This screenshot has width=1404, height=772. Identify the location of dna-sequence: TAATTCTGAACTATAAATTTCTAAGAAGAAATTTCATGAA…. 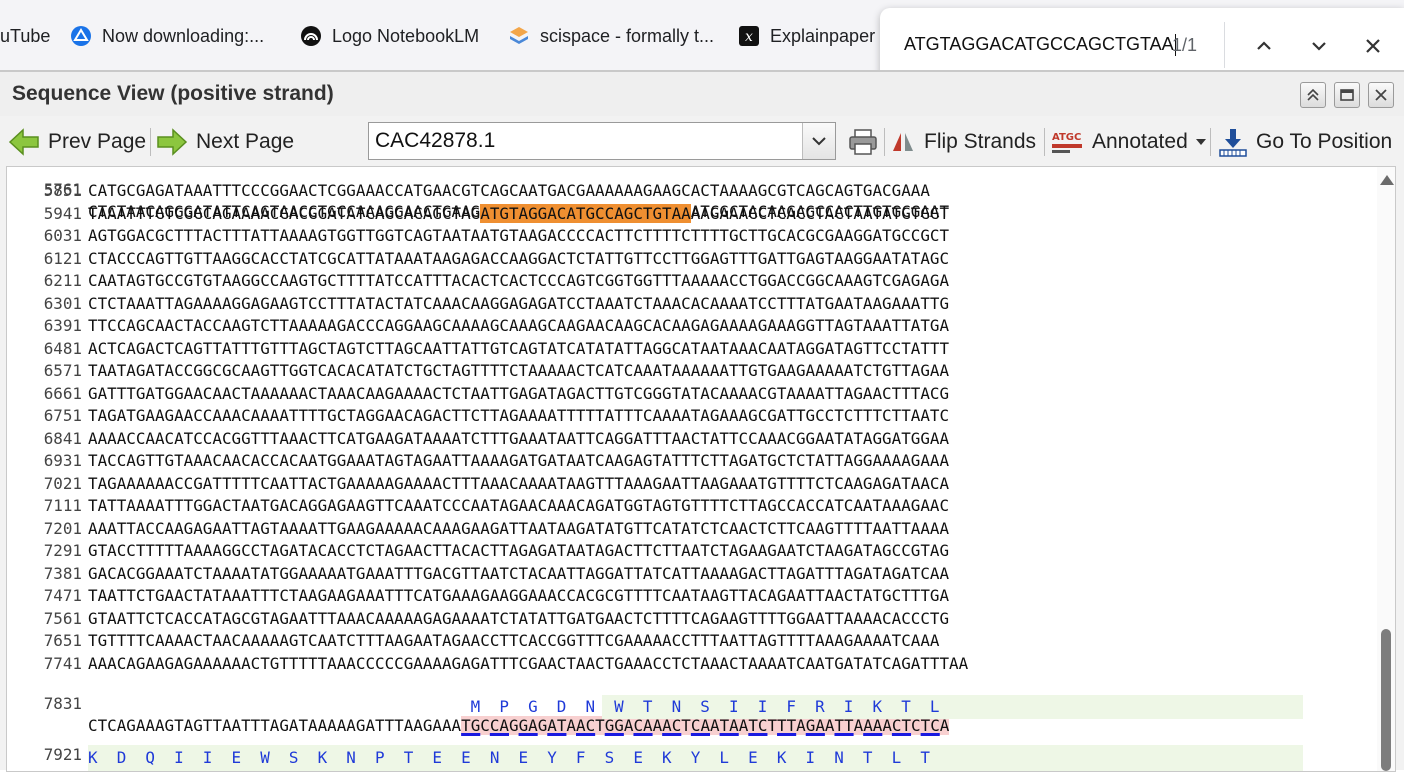
(519, 595).